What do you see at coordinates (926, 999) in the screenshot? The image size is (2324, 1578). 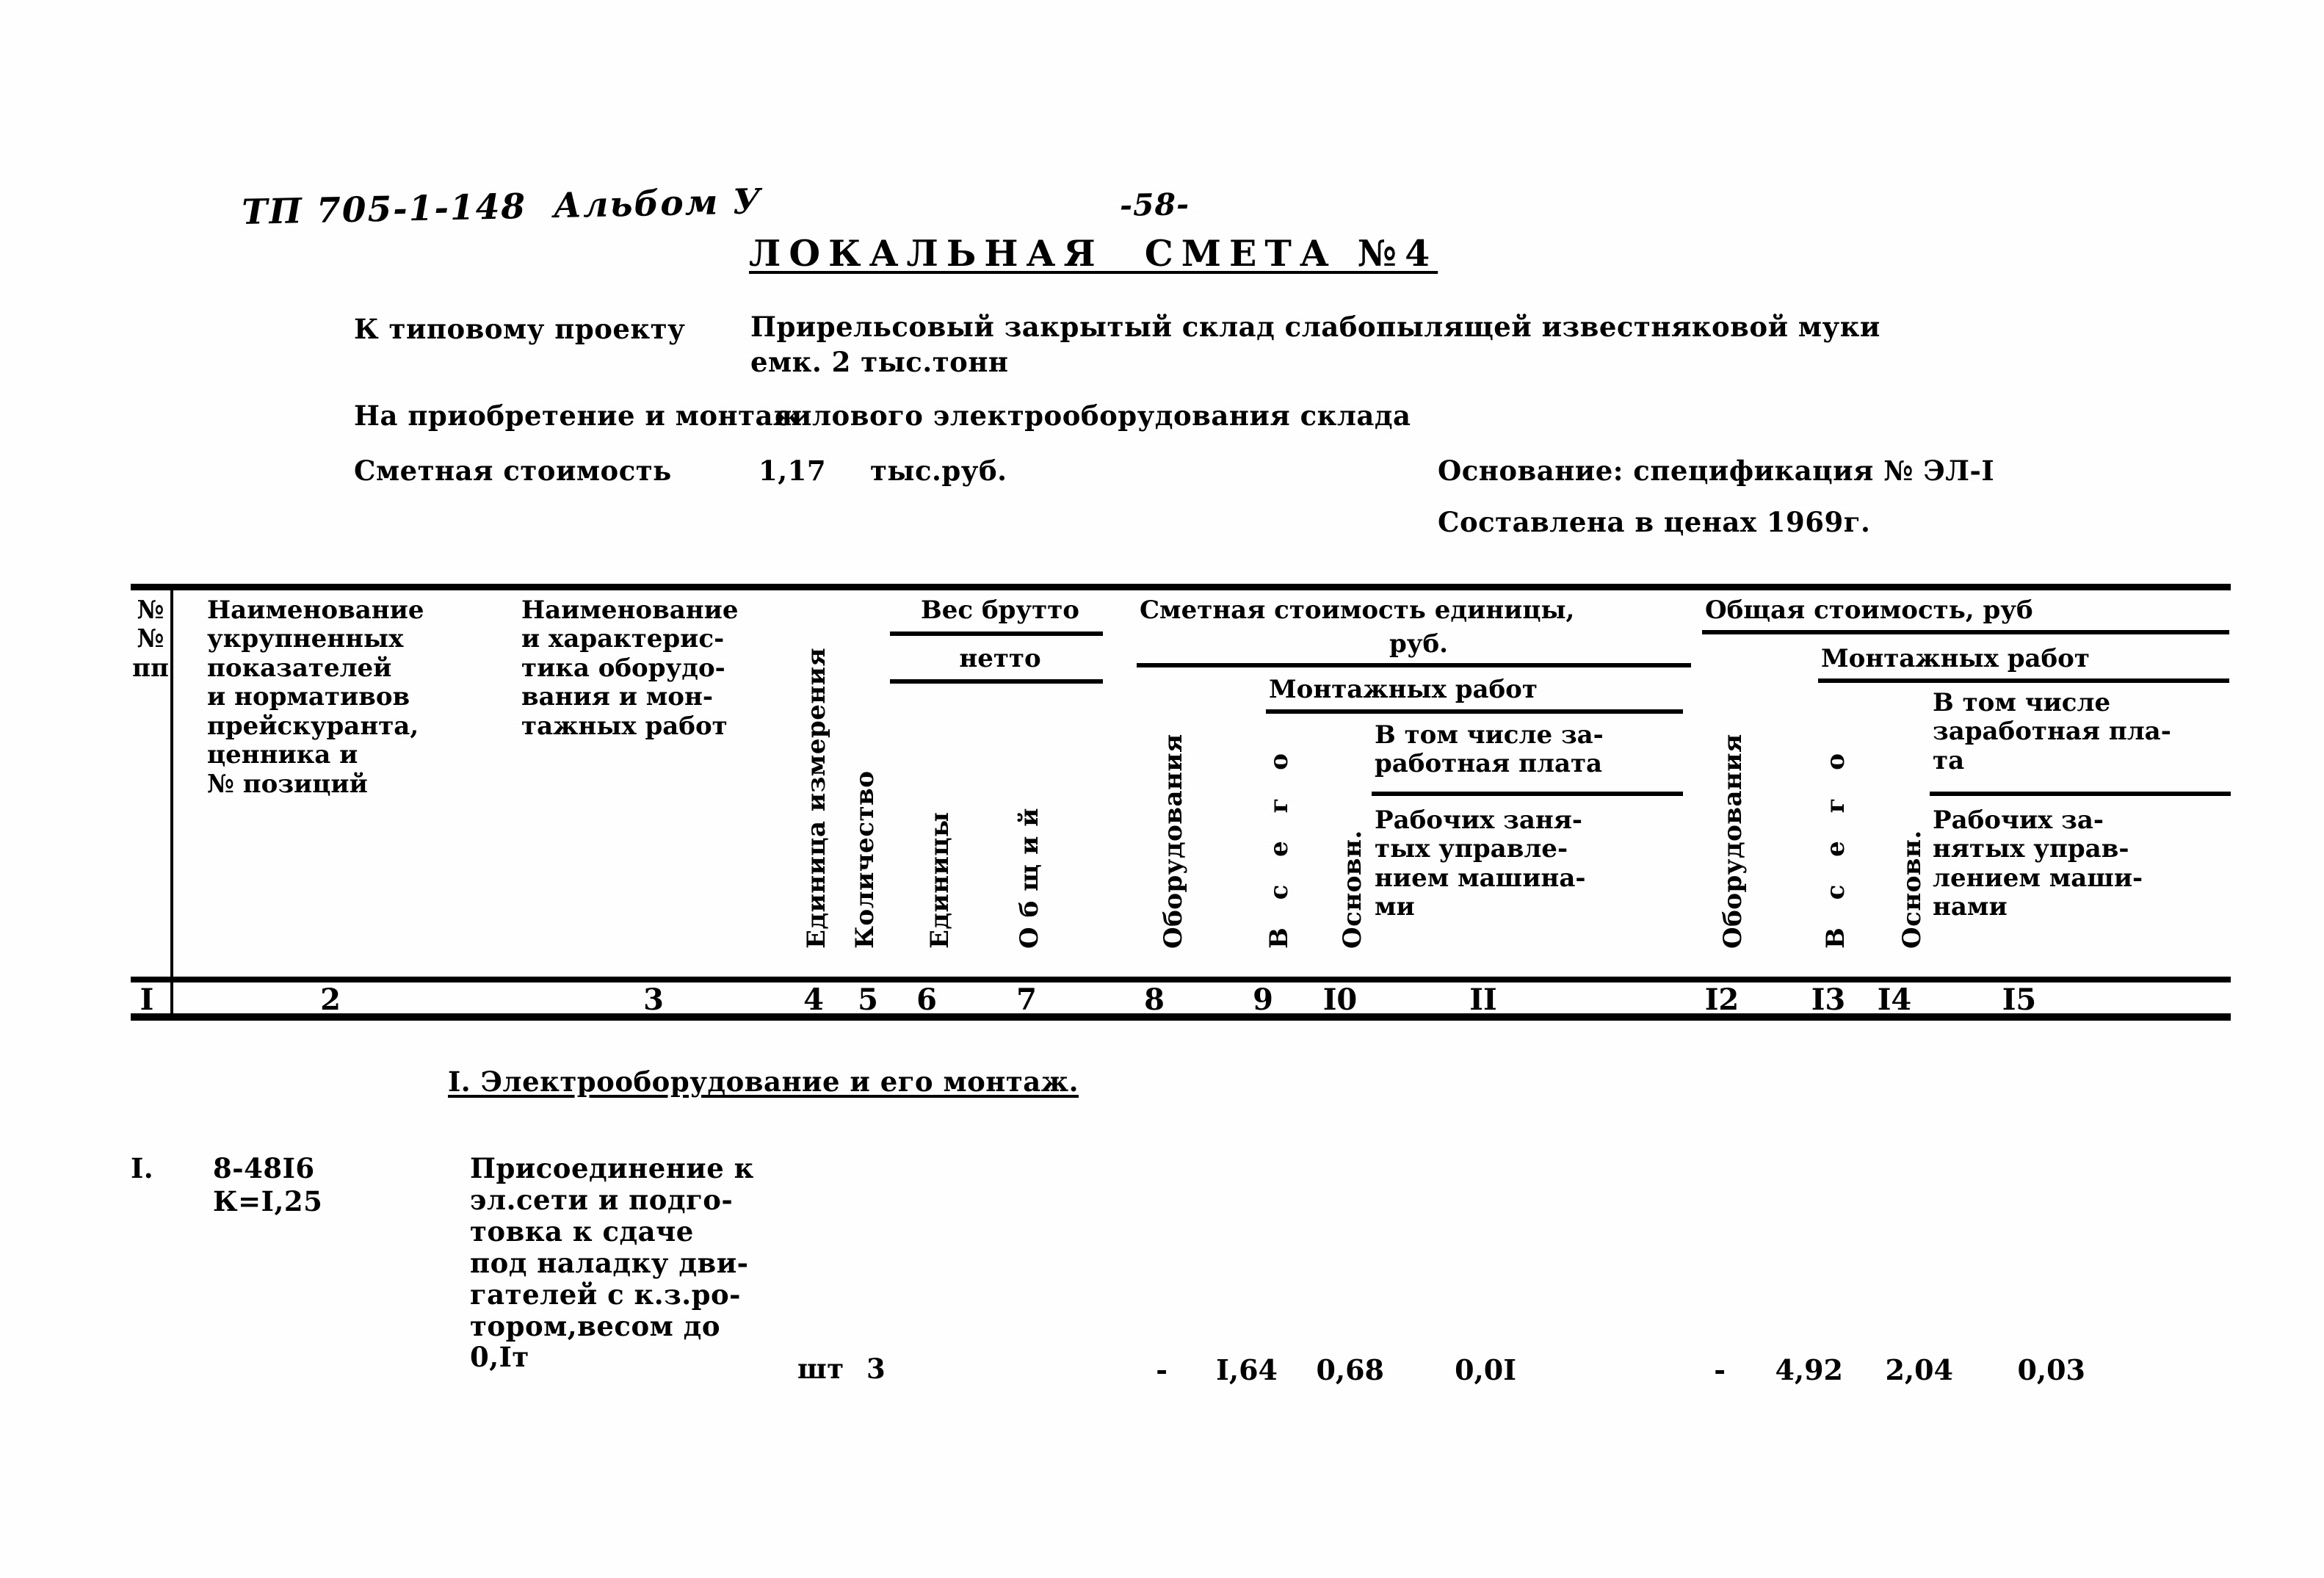 I see `colnum-6: 6` at bounding box center [926, 999].